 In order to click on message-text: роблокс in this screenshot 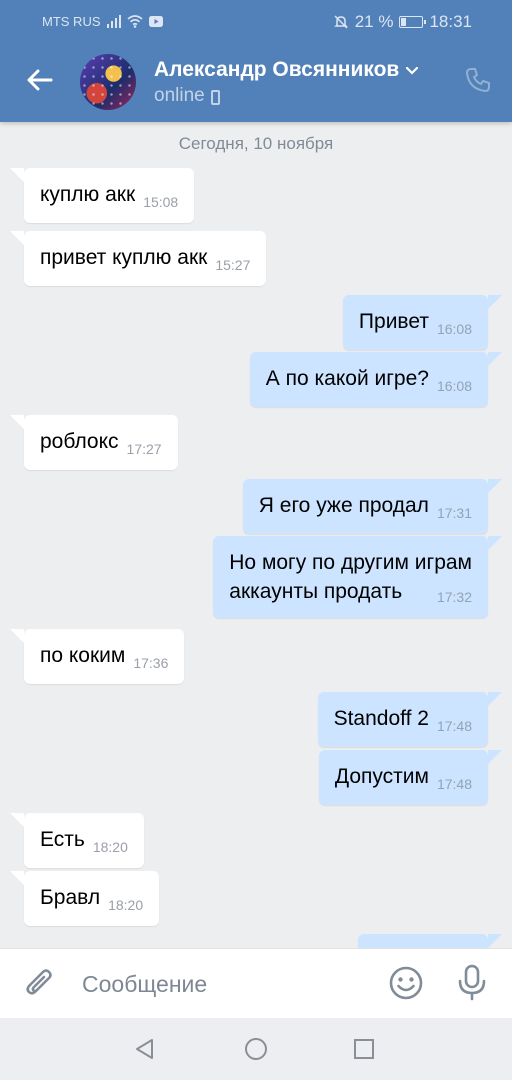, I will do `click(79, 441)`.